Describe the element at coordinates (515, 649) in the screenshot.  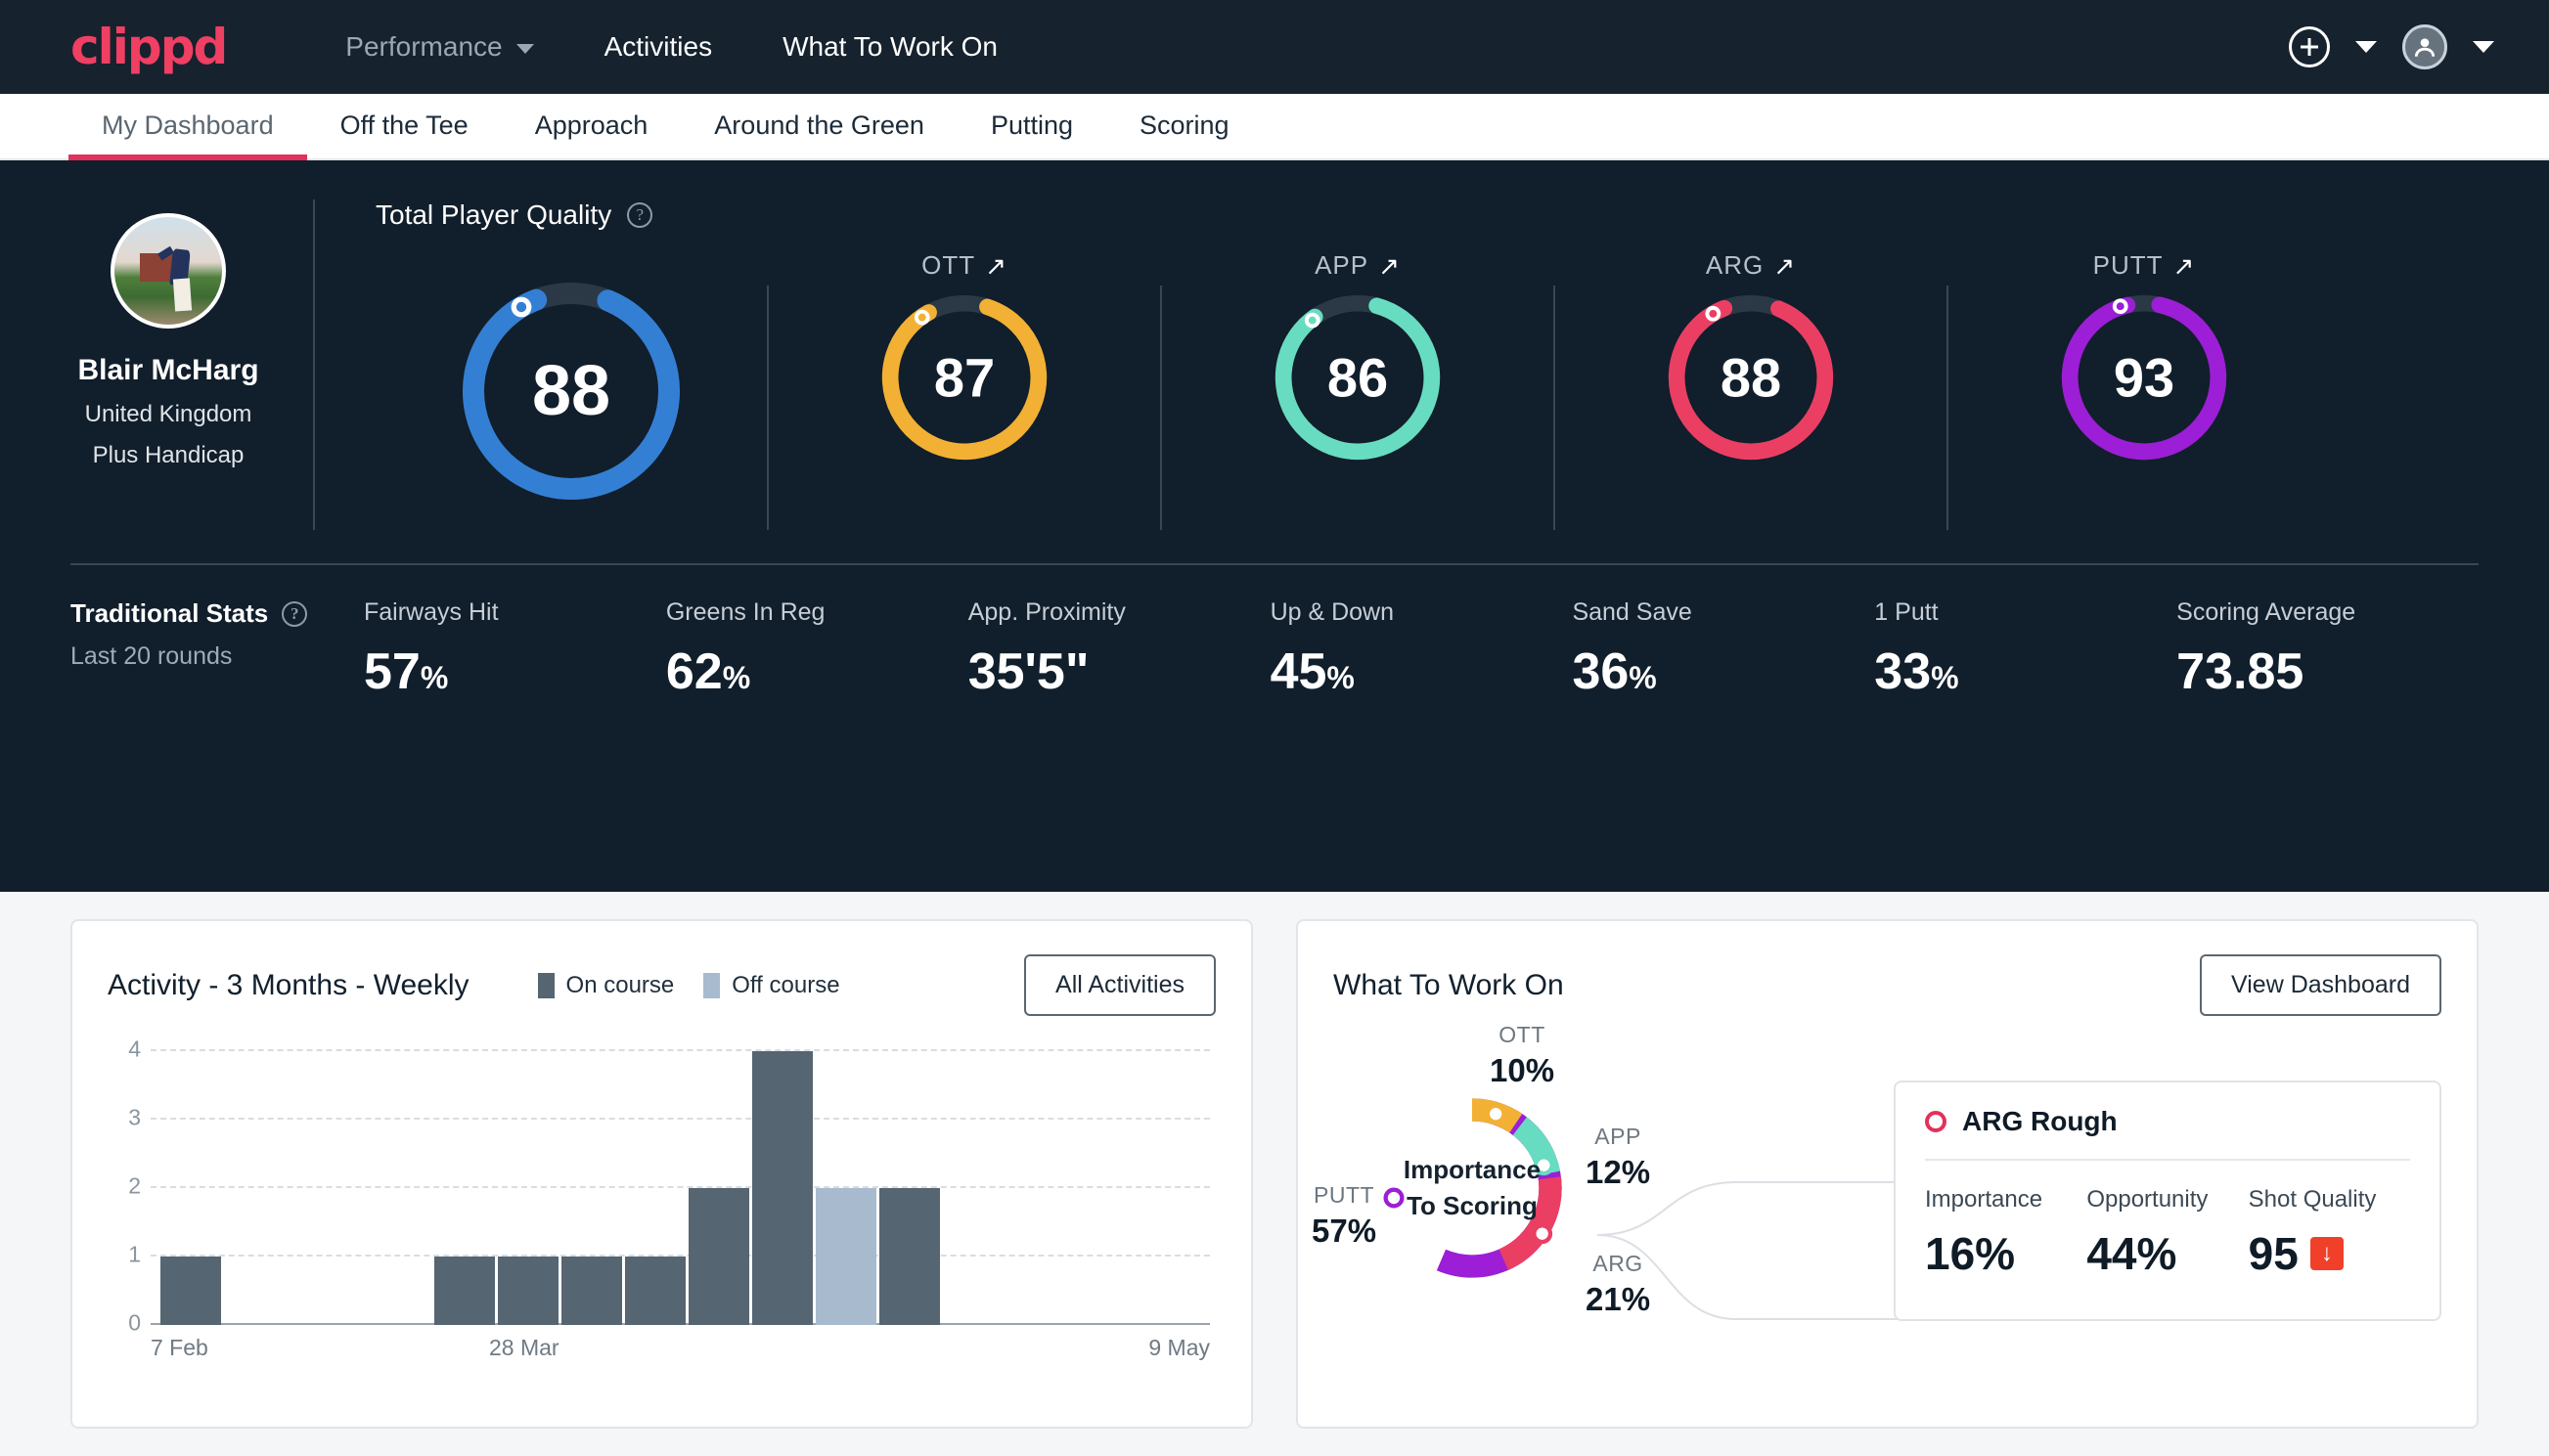
I see `stat-fairways-hit: Fairways Hit 57%` at that location.